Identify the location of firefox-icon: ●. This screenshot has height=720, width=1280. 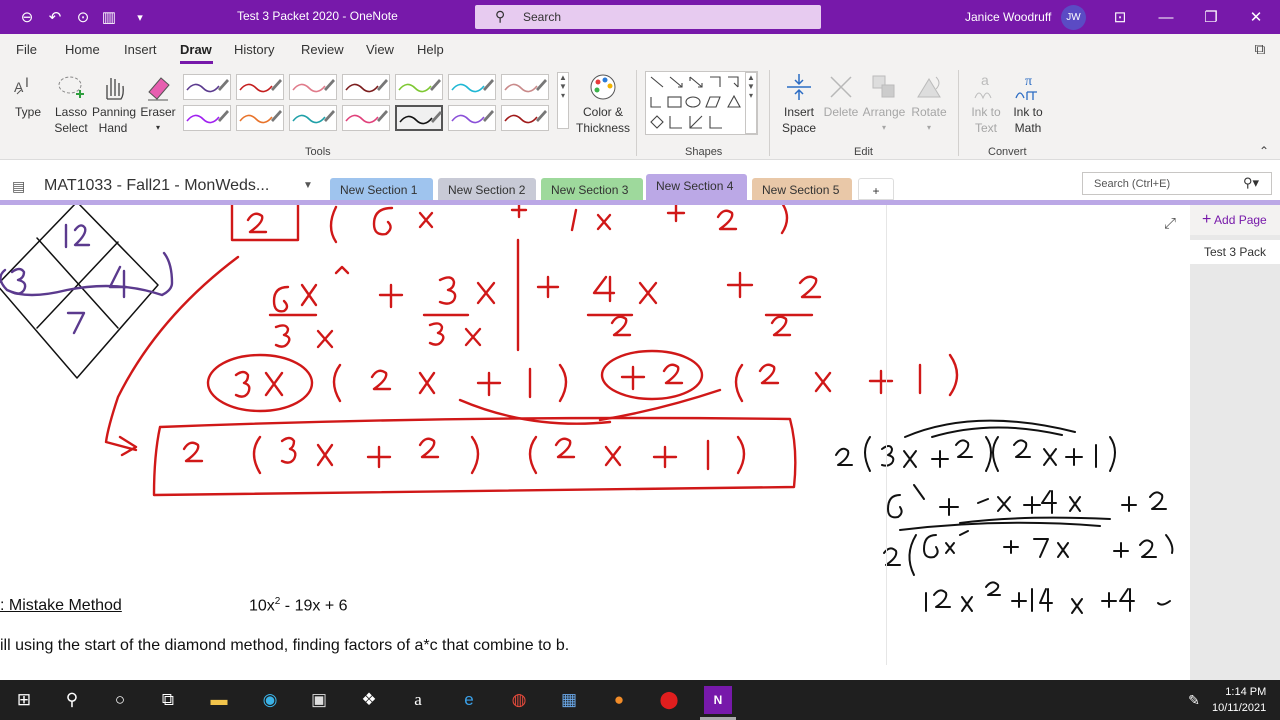
(619, 700).